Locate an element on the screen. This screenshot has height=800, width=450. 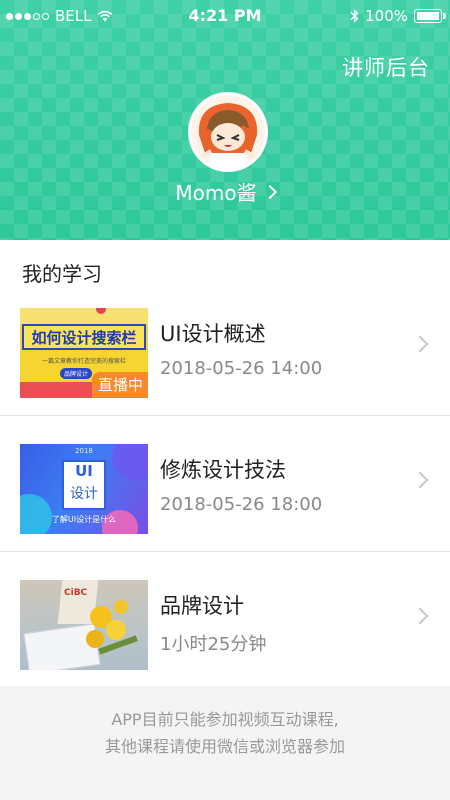
thumbnail-subline: 一篇文章教你打造完美的搜索栏 is located at coordinates (83, 361).